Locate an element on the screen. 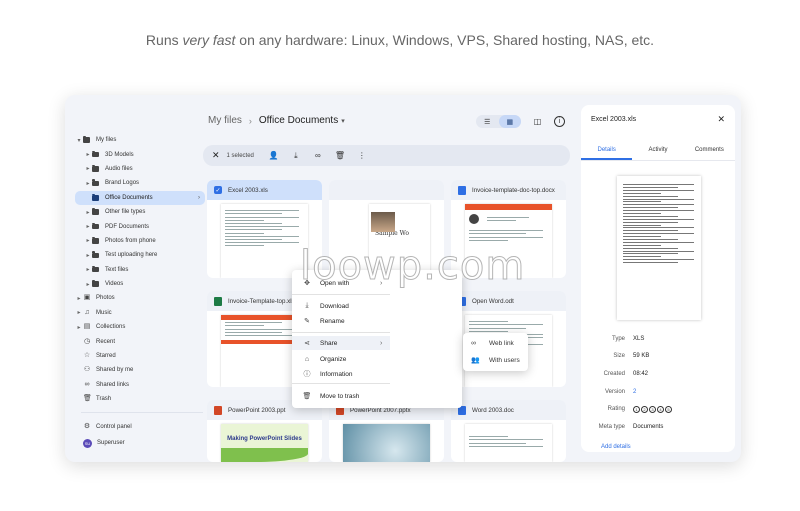  file-card: Word 2003.doc is located at coordinates (508, 431).